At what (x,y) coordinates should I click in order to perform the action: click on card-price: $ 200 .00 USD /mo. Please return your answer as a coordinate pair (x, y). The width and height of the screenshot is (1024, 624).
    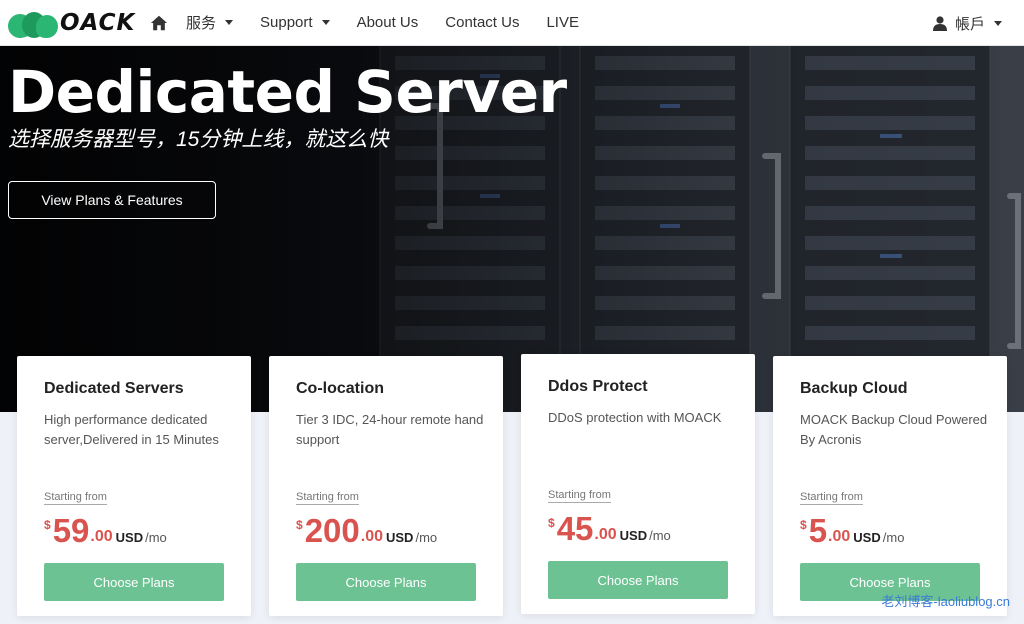
    Looking at the image, I should click on (367, 530).